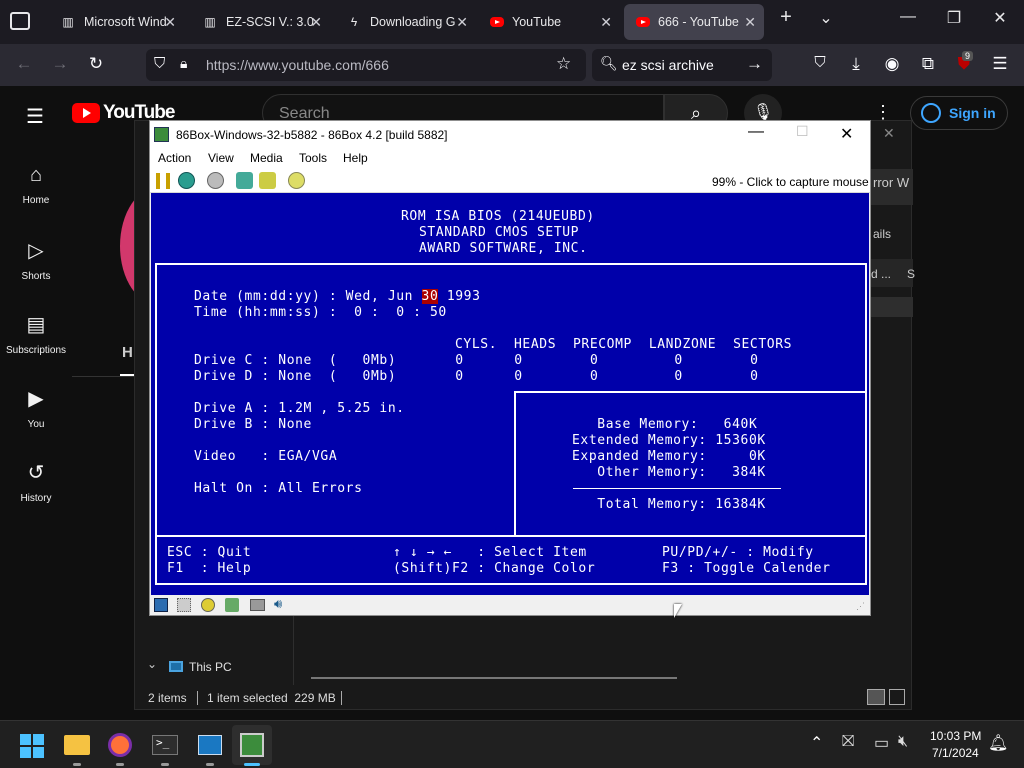  I want to click on tab-downloading: ϟ Downloading G ✕, so click(405, 22).